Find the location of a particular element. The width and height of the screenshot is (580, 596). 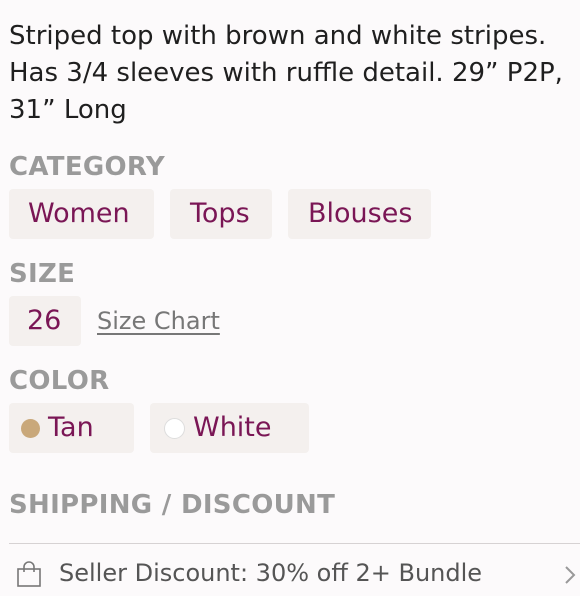

category-chip-blouses: Blouses is located at coordinates (359, 214).